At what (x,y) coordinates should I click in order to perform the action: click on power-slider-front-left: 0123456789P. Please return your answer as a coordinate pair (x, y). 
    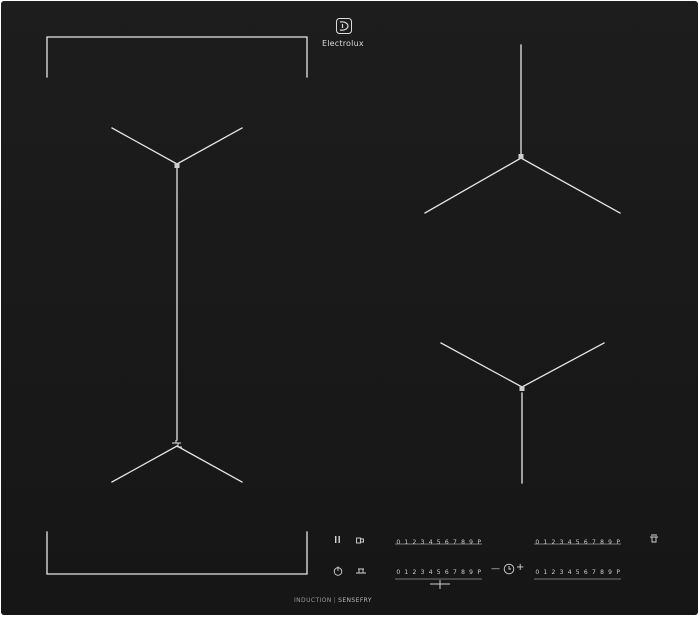
    Looking at the image, I should click on (438, 542).